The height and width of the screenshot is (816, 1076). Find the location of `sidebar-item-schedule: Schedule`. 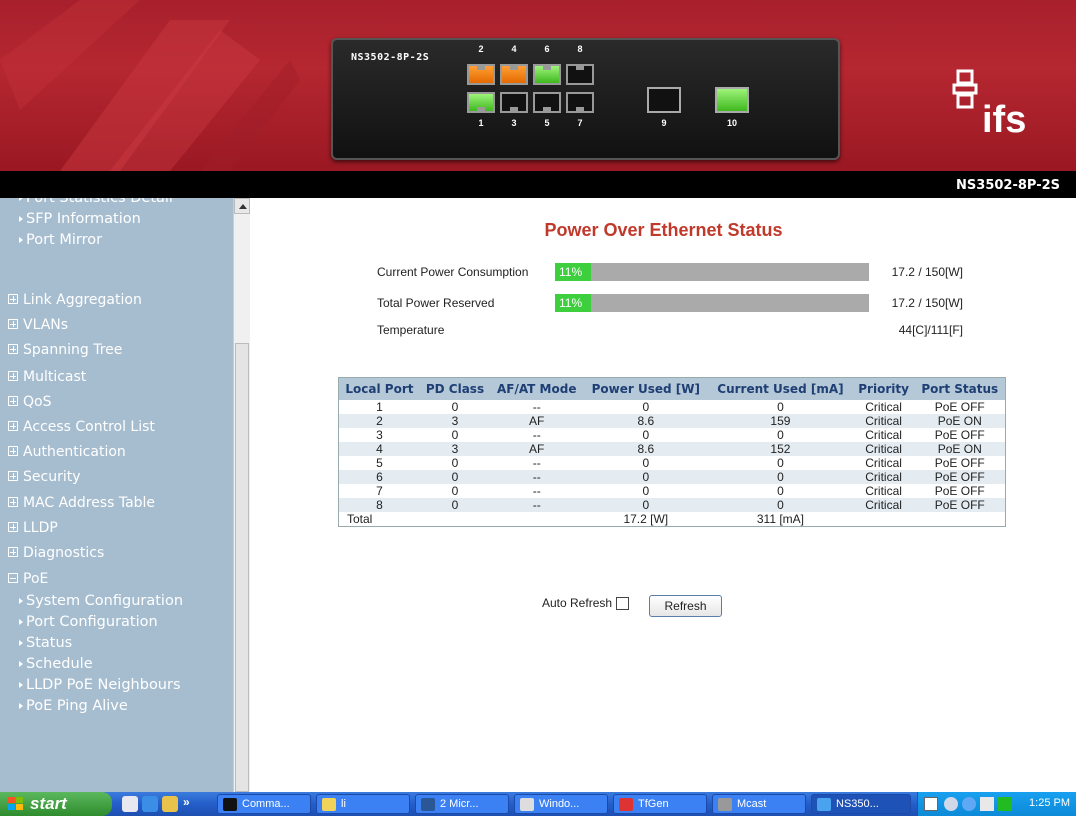

sidebar-item-schedule: Schedule is located at coordinates (56, 664).